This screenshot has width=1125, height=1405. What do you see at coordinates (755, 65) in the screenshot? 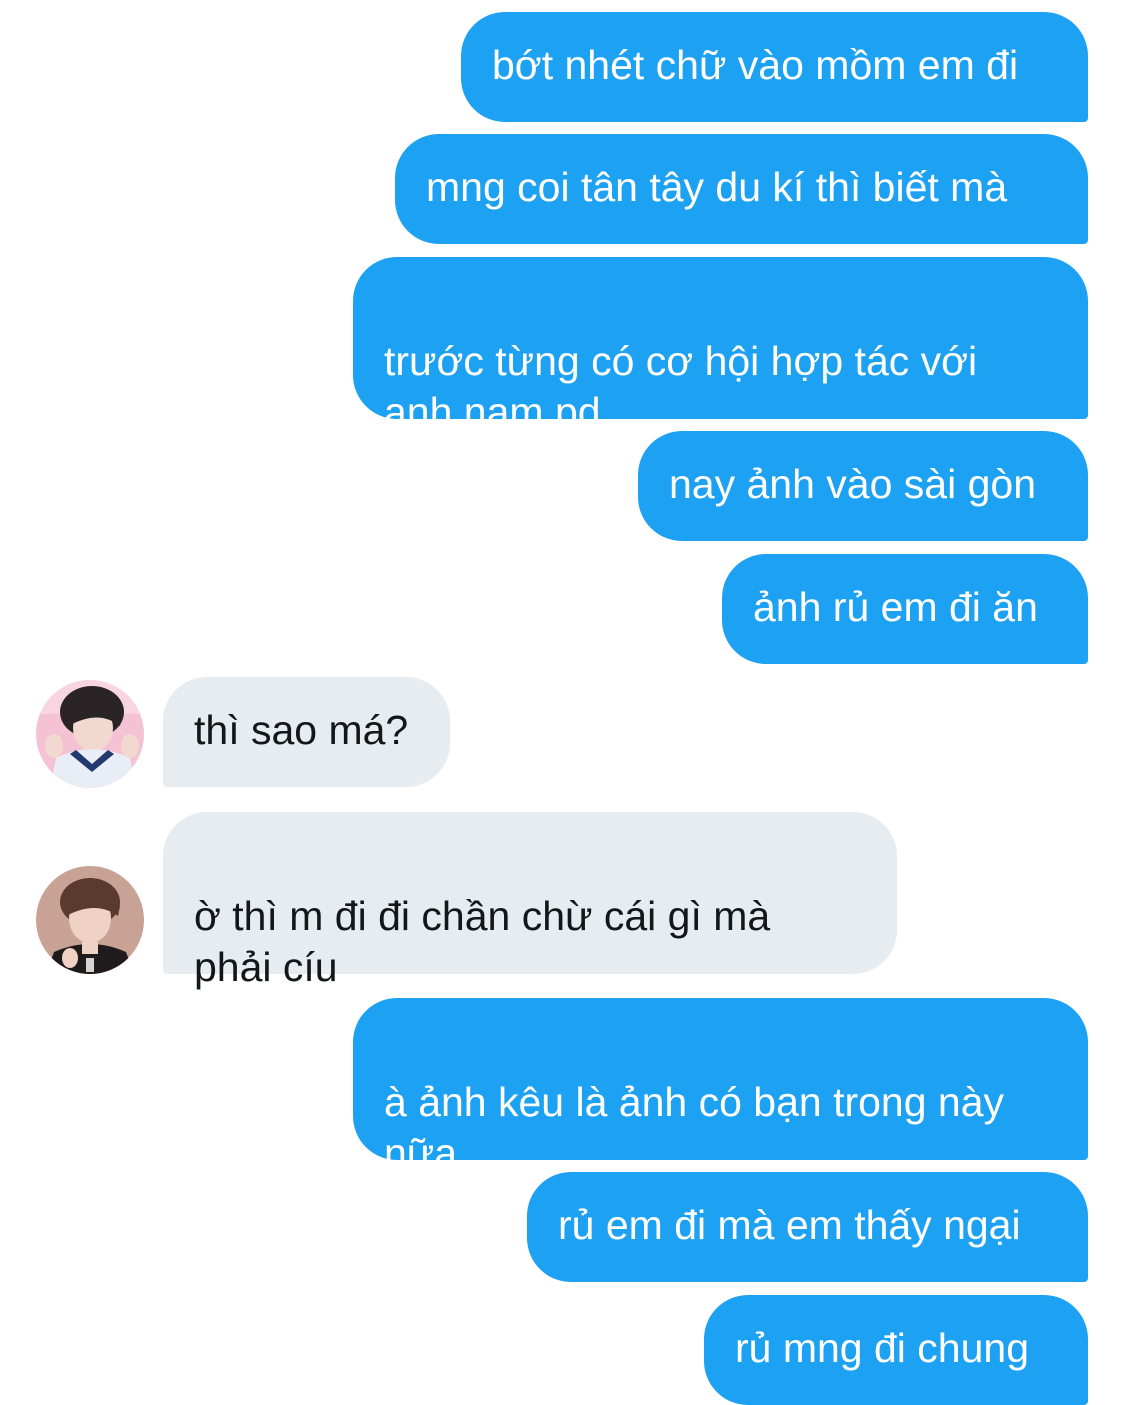
I see `message-text: bớt nhét chữ vào mồm em đi` at bounding box center [755, 65].